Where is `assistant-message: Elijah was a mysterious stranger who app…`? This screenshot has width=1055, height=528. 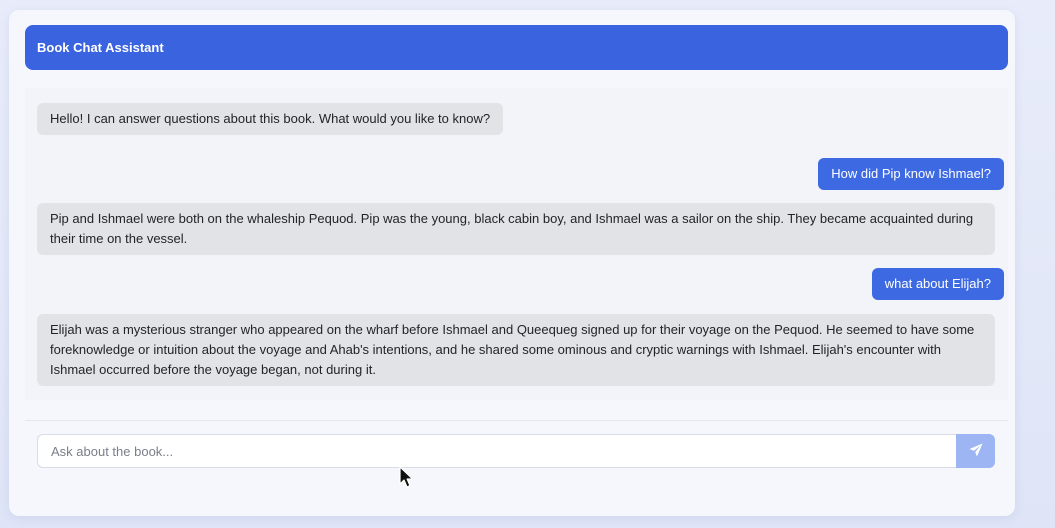 assistant-message: Elijah was a mysterious stranger who app… is located at coordinates (516, 350).